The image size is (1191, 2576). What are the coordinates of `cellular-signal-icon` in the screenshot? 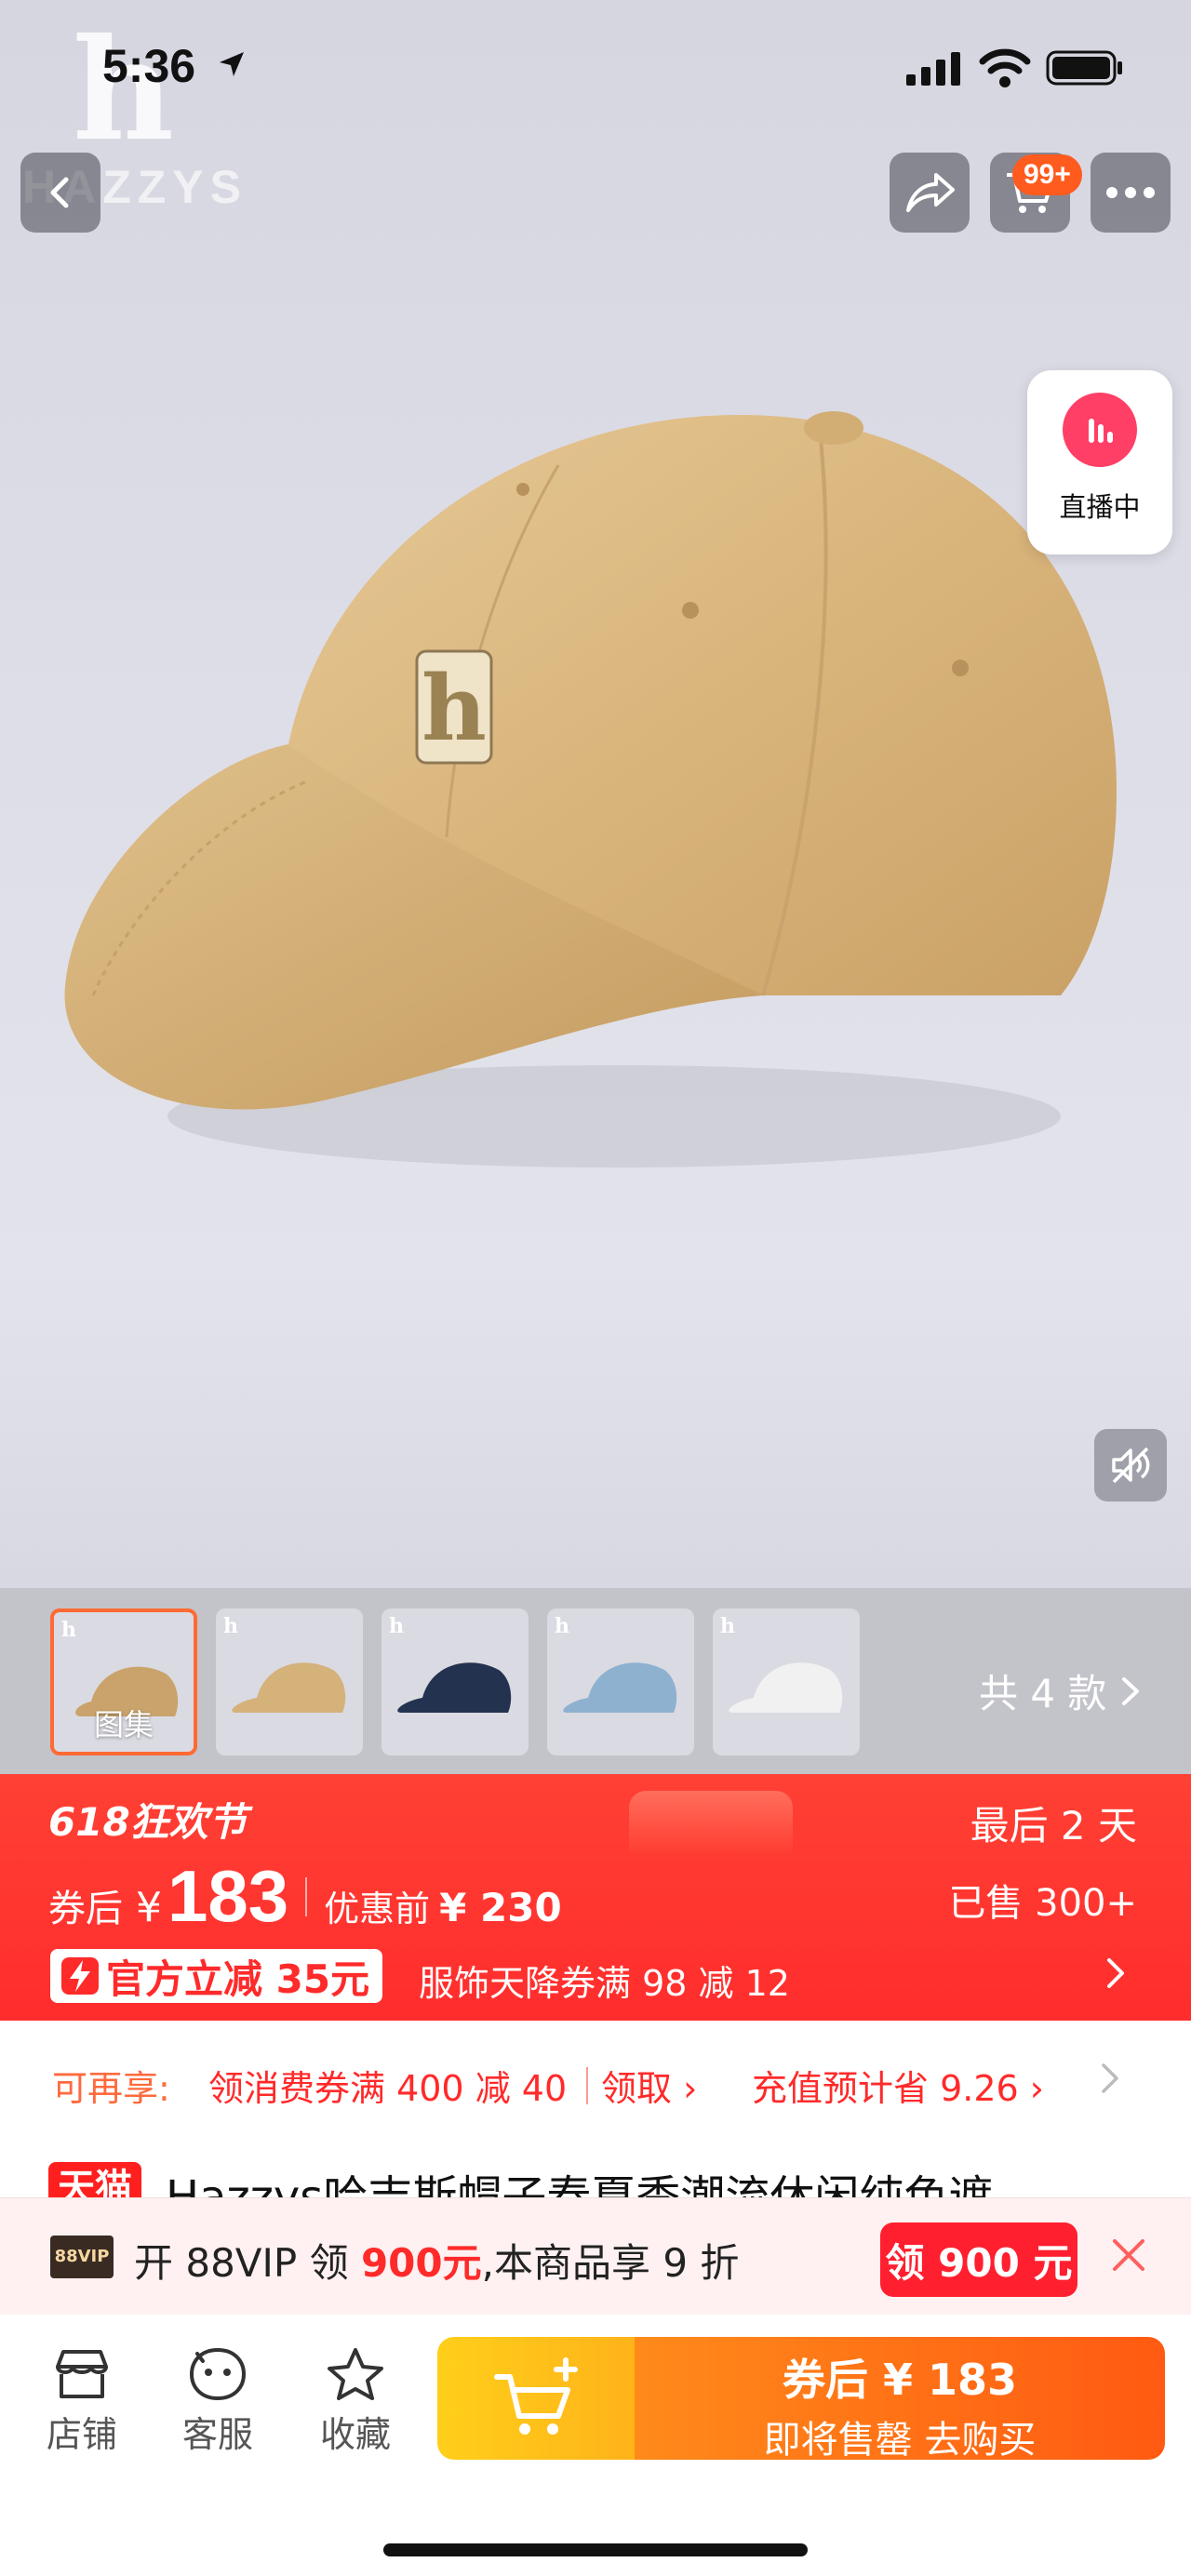 It's located at (933, 69).